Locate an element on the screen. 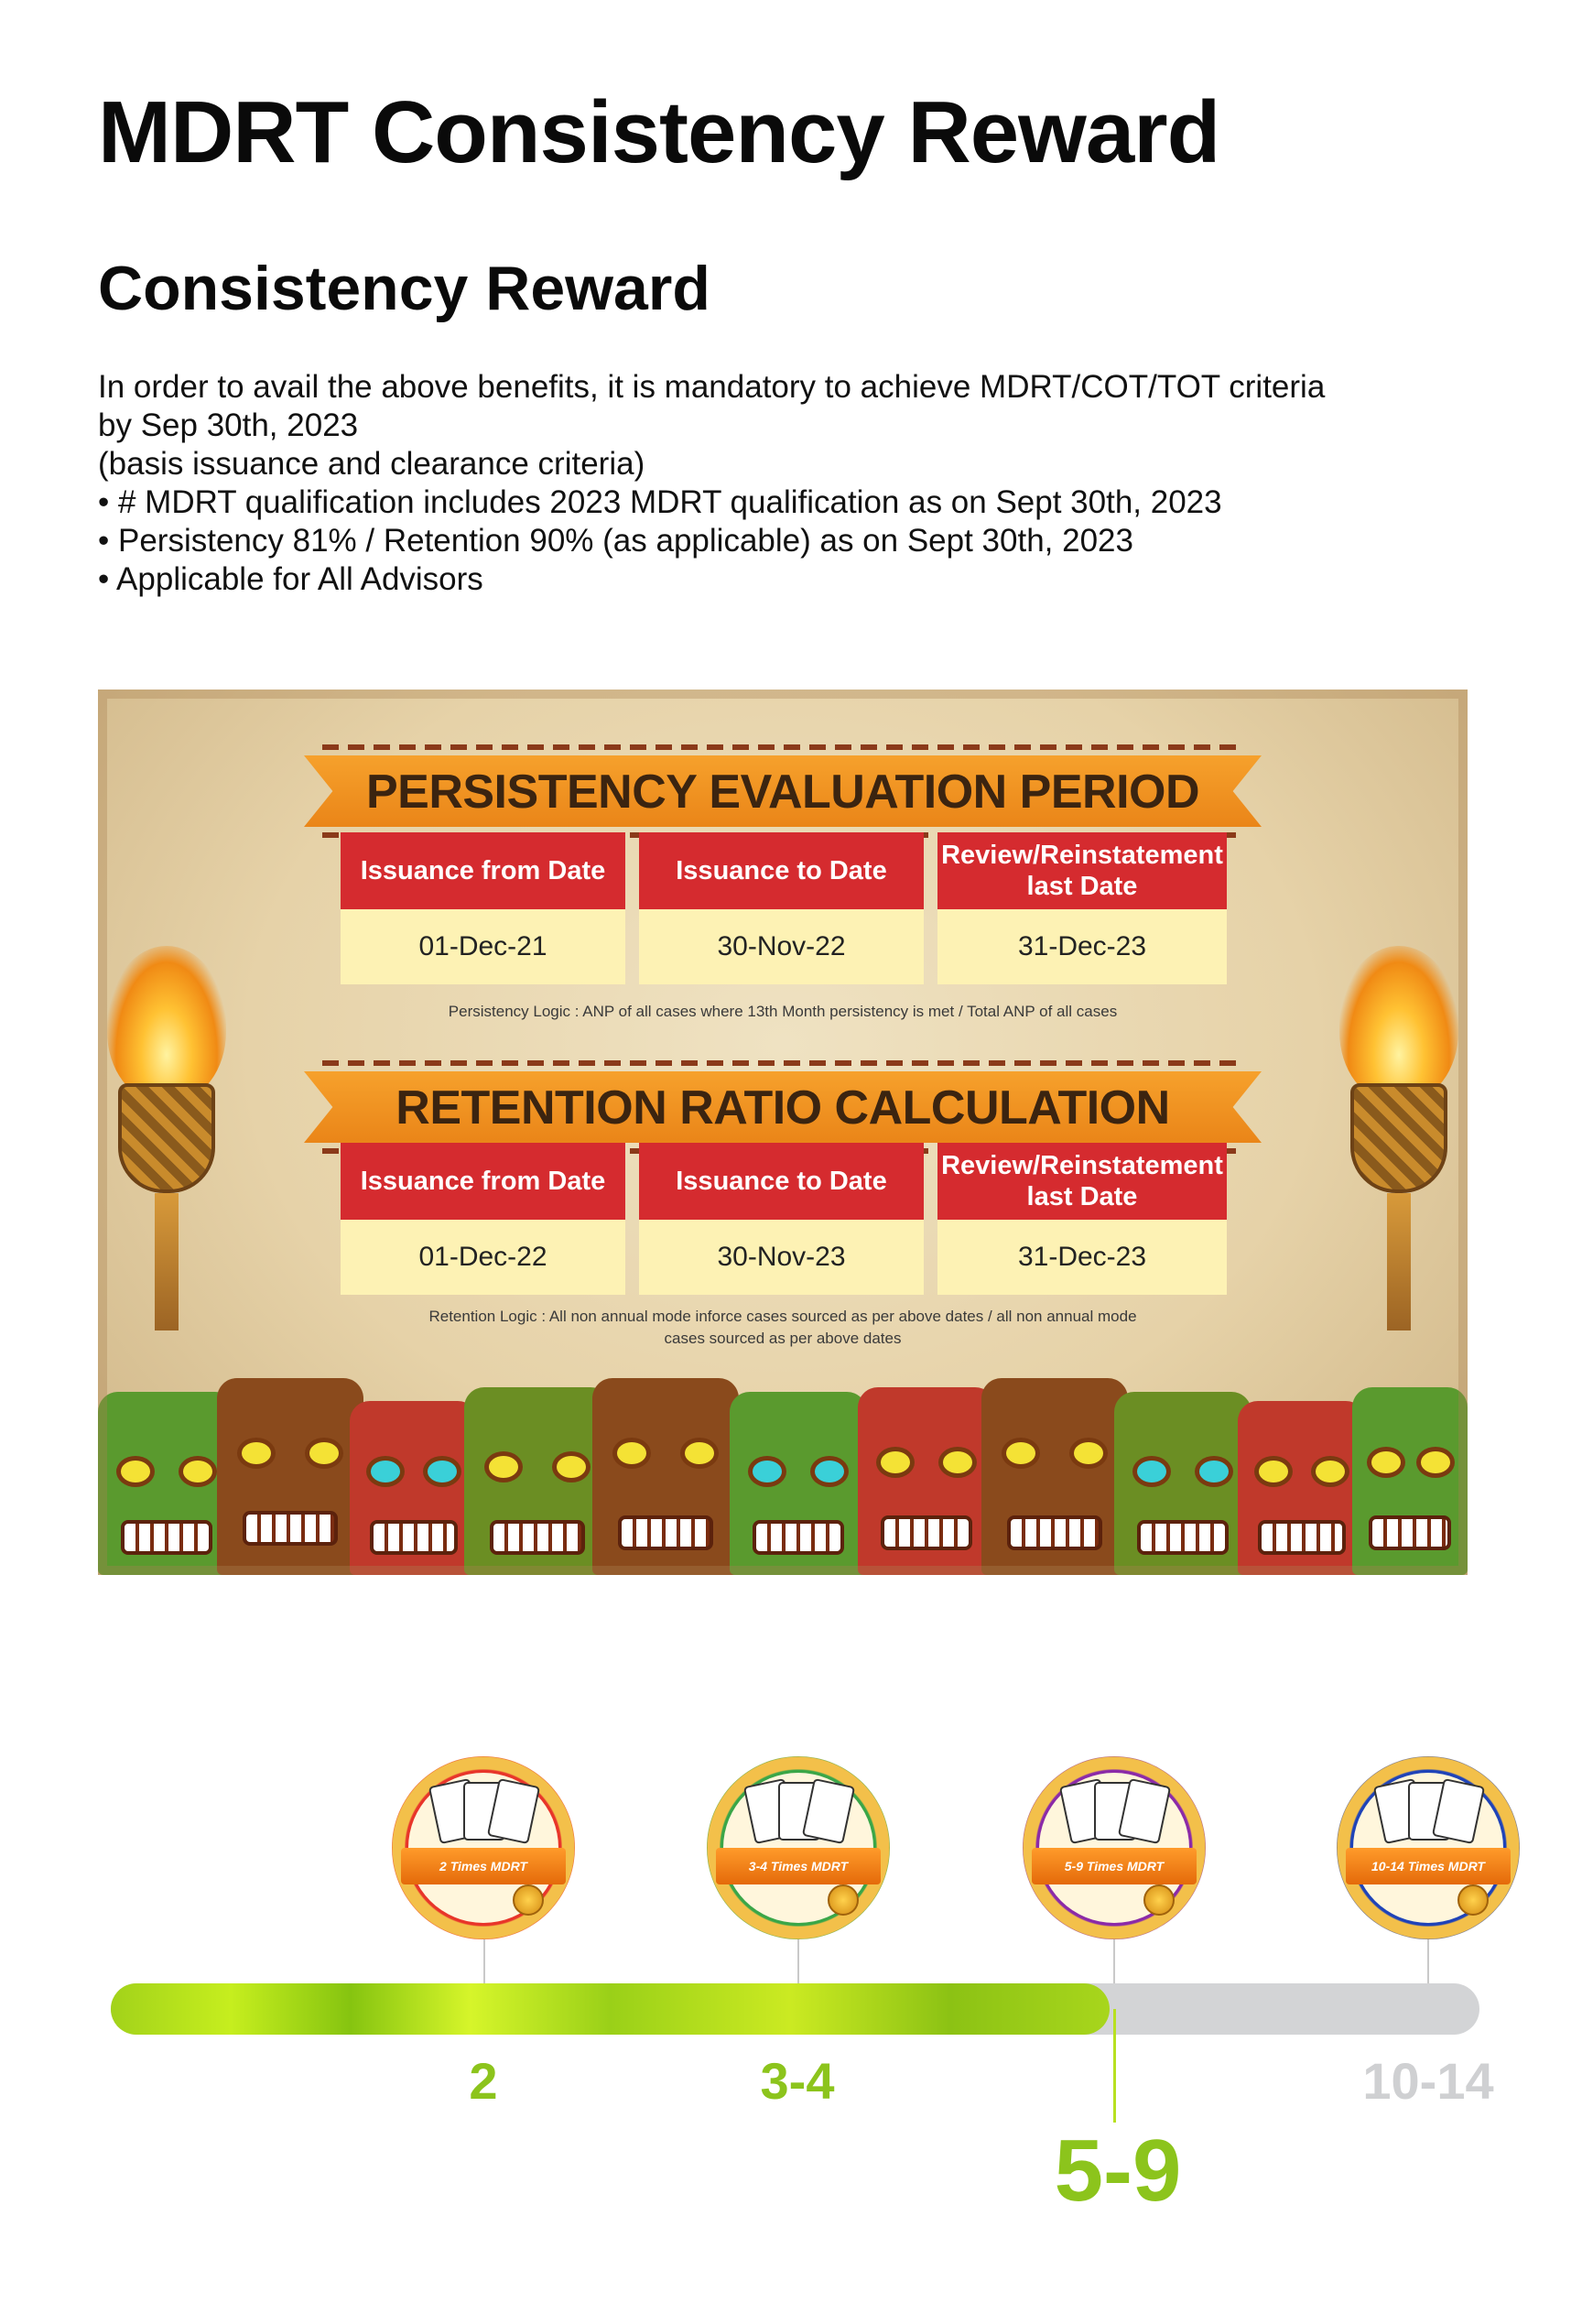 The width and height of the screenshot is (1582, 2324). tiki-masks-decoration is located at coordinates (783, 1477).